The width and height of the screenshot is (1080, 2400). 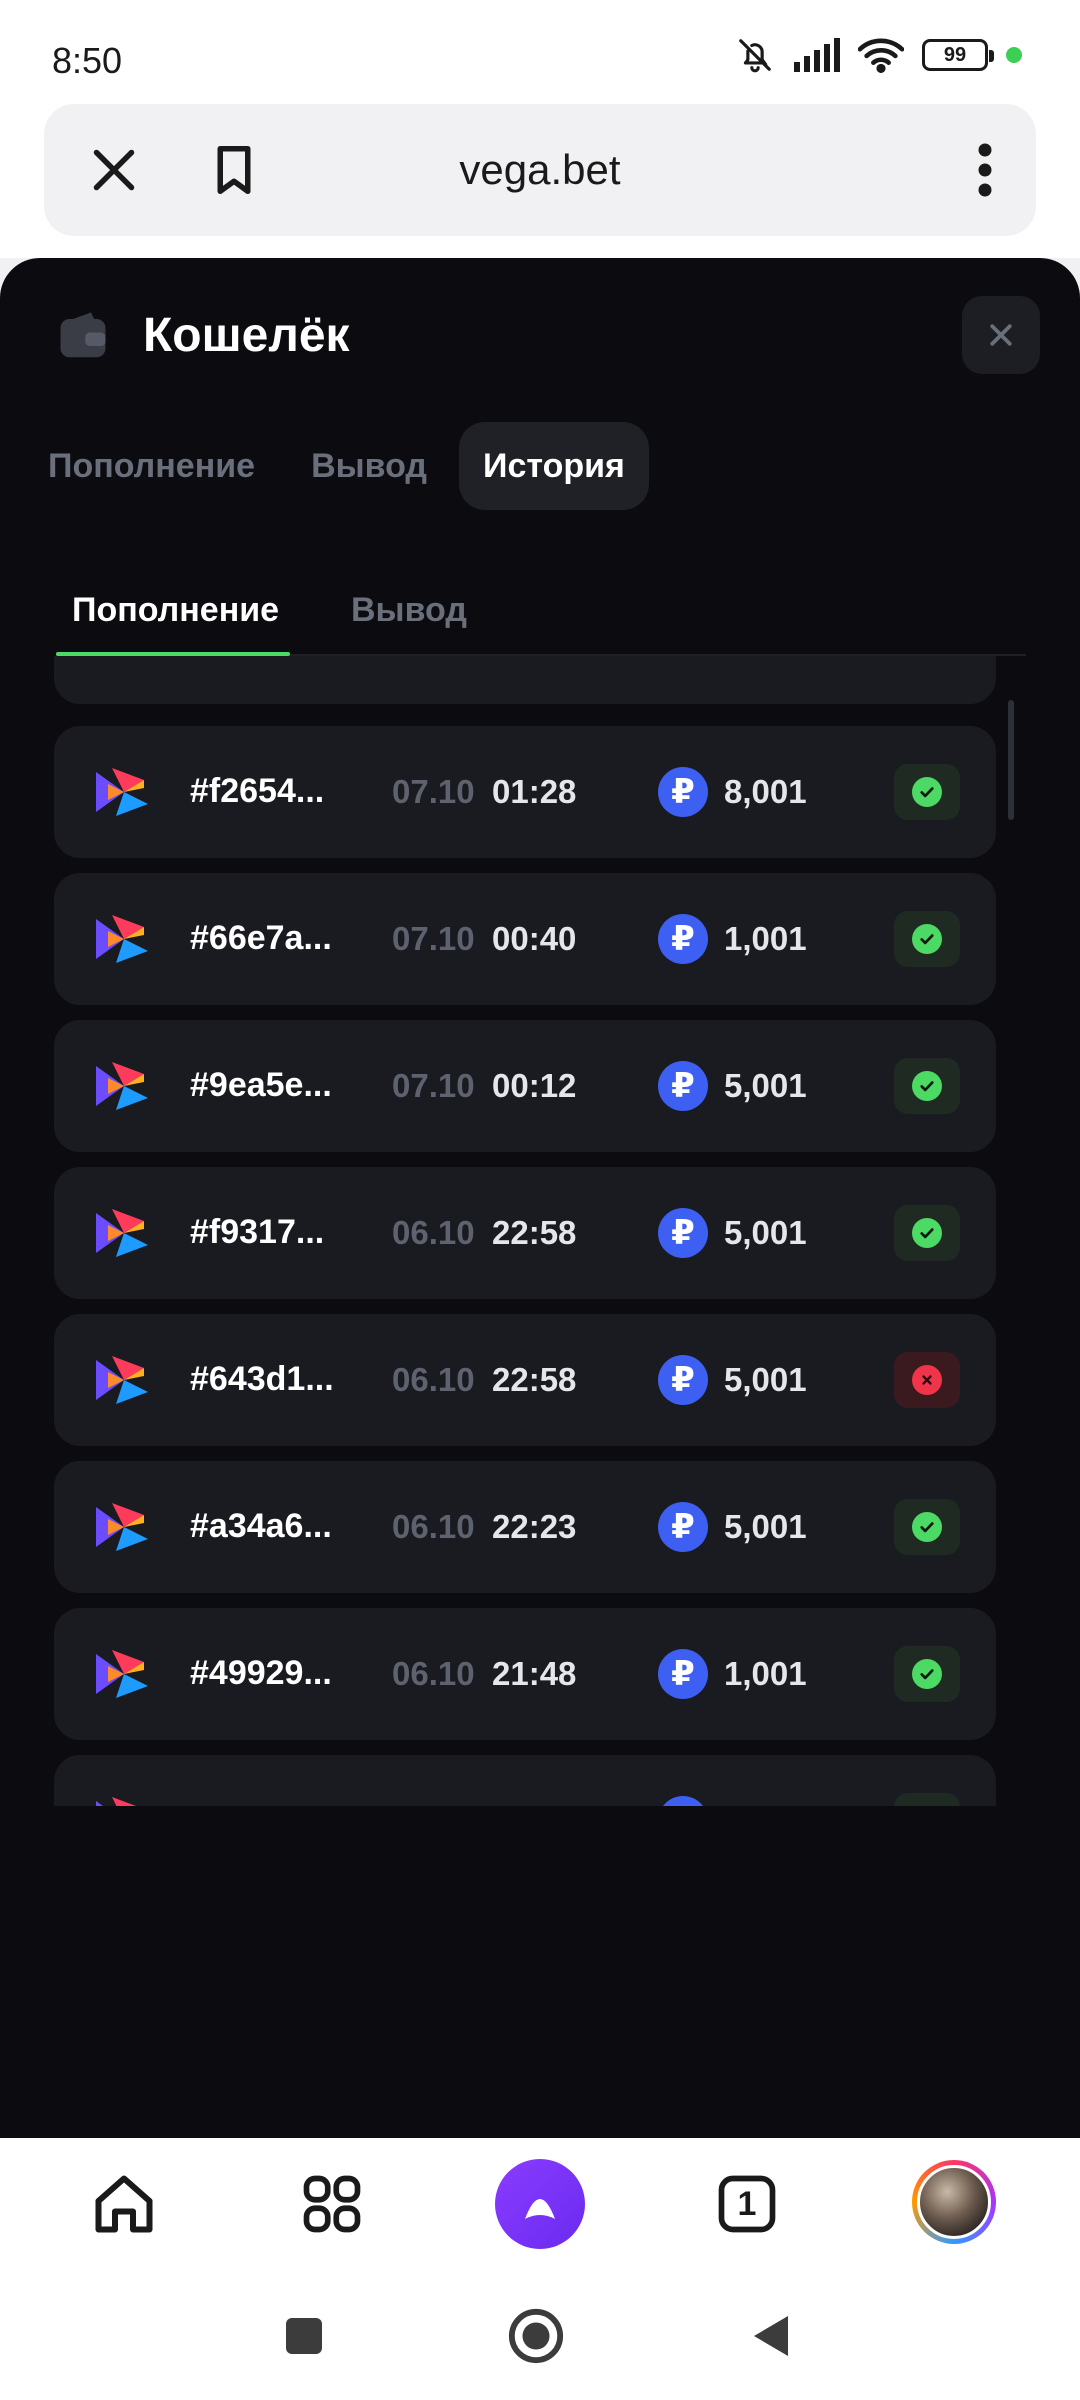 What do you see at coordinates (304, 2336) in the screenshot?
I see `recents-icon` at bounding box center [304, 2336].